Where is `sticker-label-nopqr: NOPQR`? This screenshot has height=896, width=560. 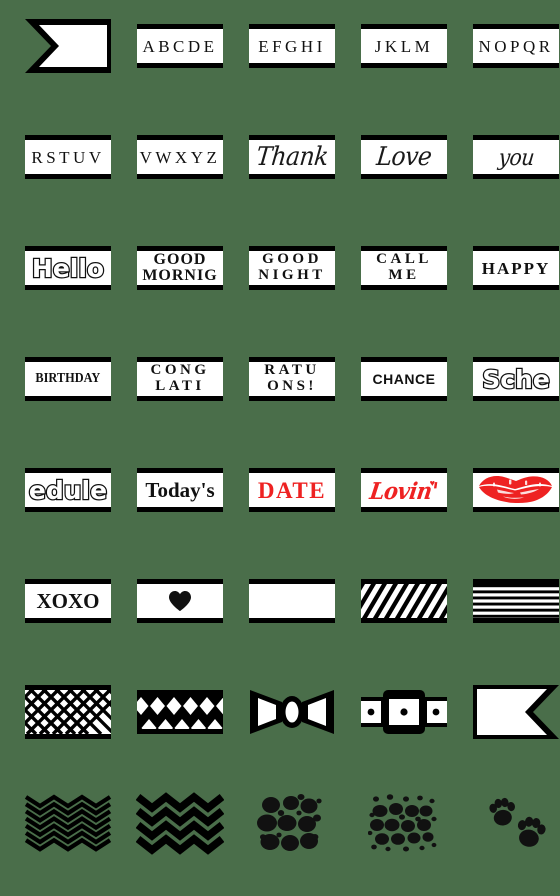 sticker-label-nopqr: NOPQR is located at coordinates (510, 51).